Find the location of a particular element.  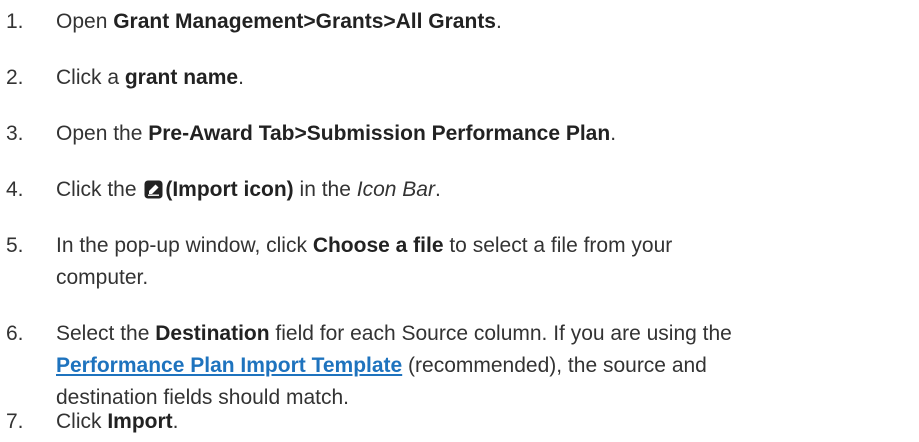

import-icon is located at coordinates (153, 189).